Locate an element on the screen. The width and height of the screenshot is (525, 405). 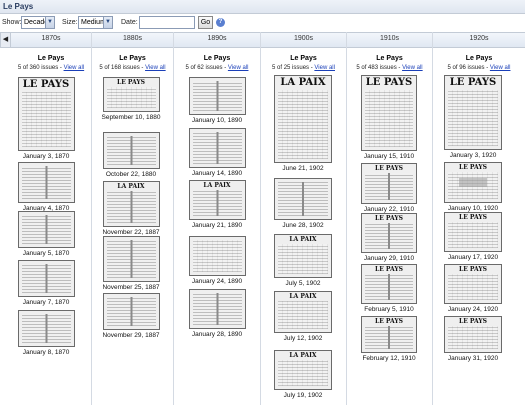
issue-count: 5 of 360 issues - View all is located at coordinates (51, 68).